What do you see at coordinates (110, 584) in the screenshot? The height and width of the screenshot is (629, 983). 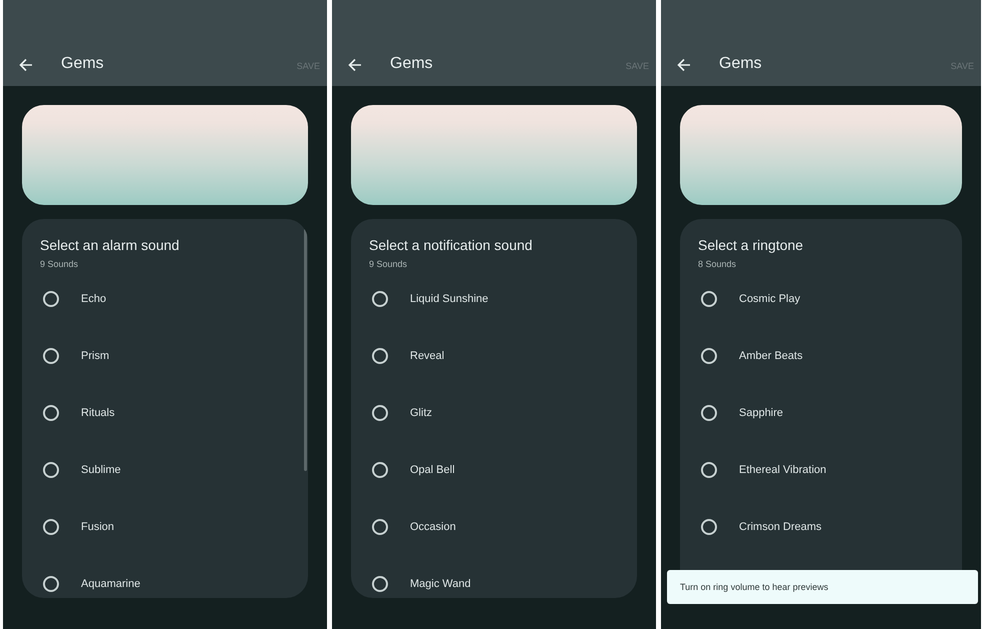 I see `sound-option: Aquamarine` at bounding box center [110, 584].